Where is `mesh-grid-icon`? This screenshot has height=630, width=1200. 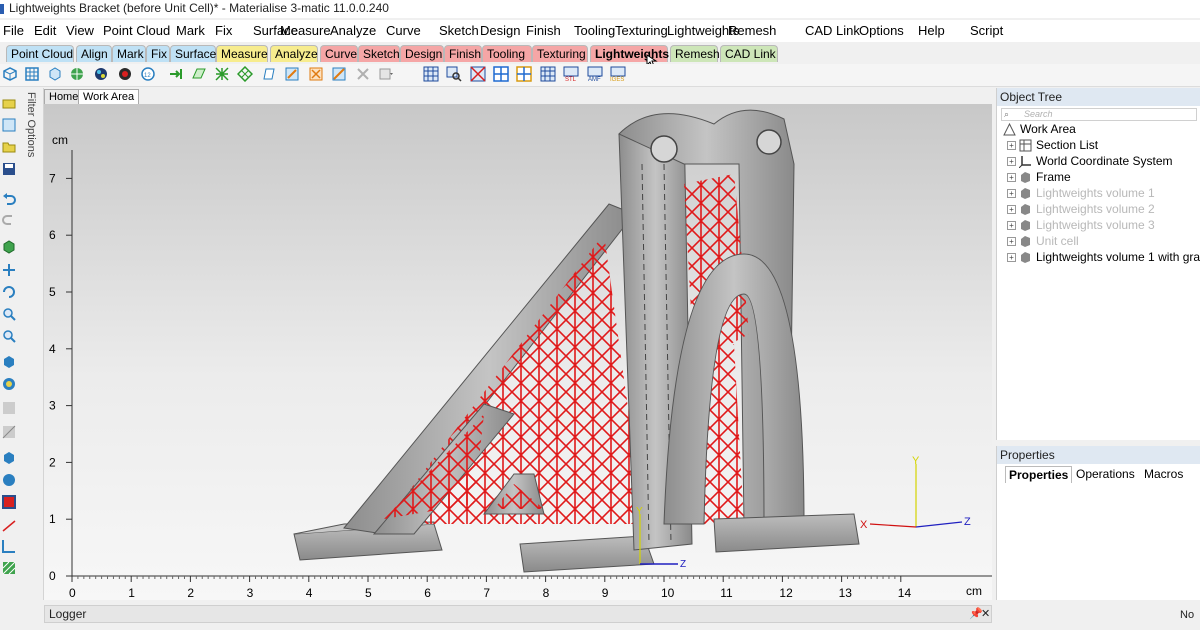
mesh-grid-icon is located at coordinates (431, 74).